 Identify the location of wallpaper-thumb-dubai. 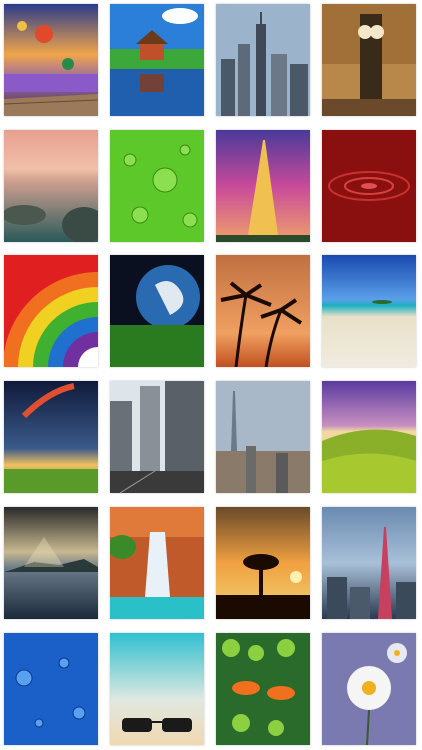
(263, 437).